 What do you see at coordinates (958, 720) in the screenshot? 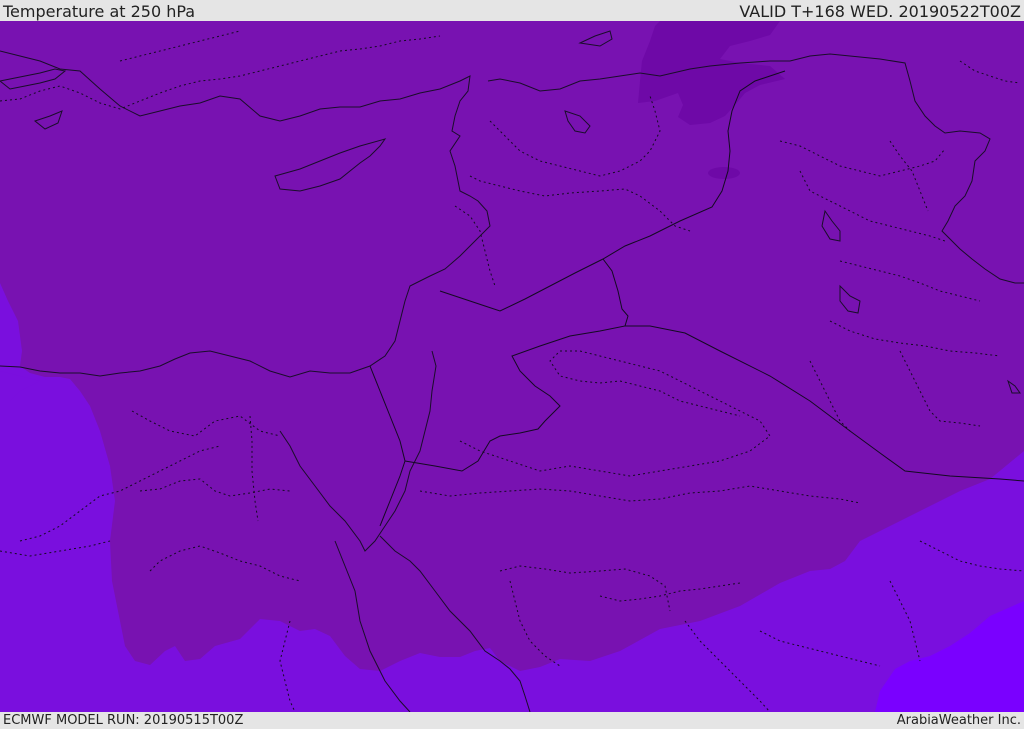
I see `credit: ArabiaWeather Inc.` at bounding box center [958, 720].